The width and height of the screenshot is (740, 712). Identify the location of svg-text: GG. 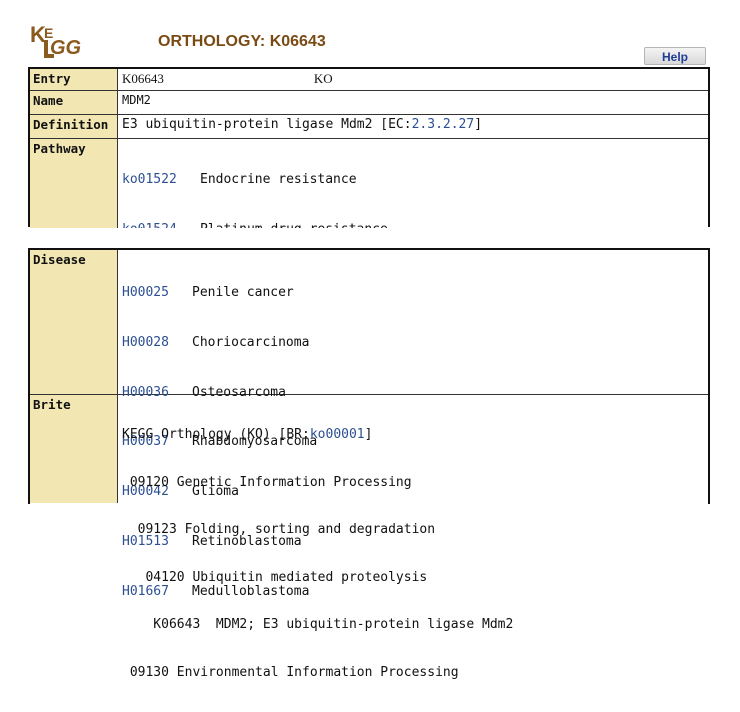
(65, 48).